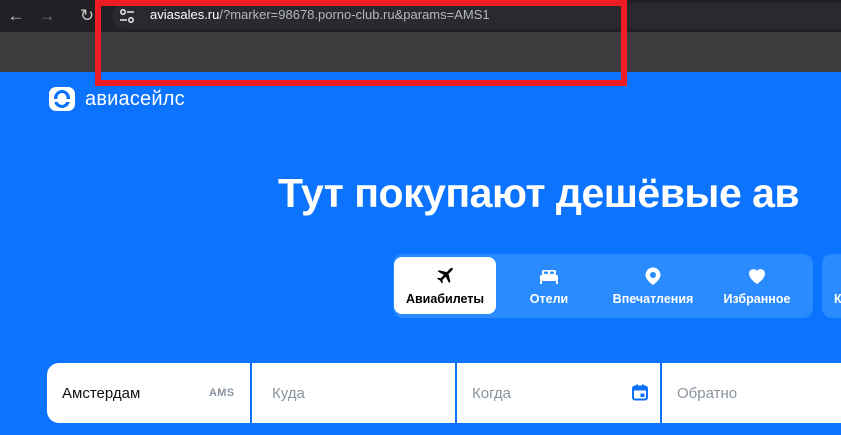 This screenshot has height=435, width=841. What do you see at coordinates (491, 393) in the screenshot?
I see `depart-placeholder: Когда` at bounding box center [491, 393].